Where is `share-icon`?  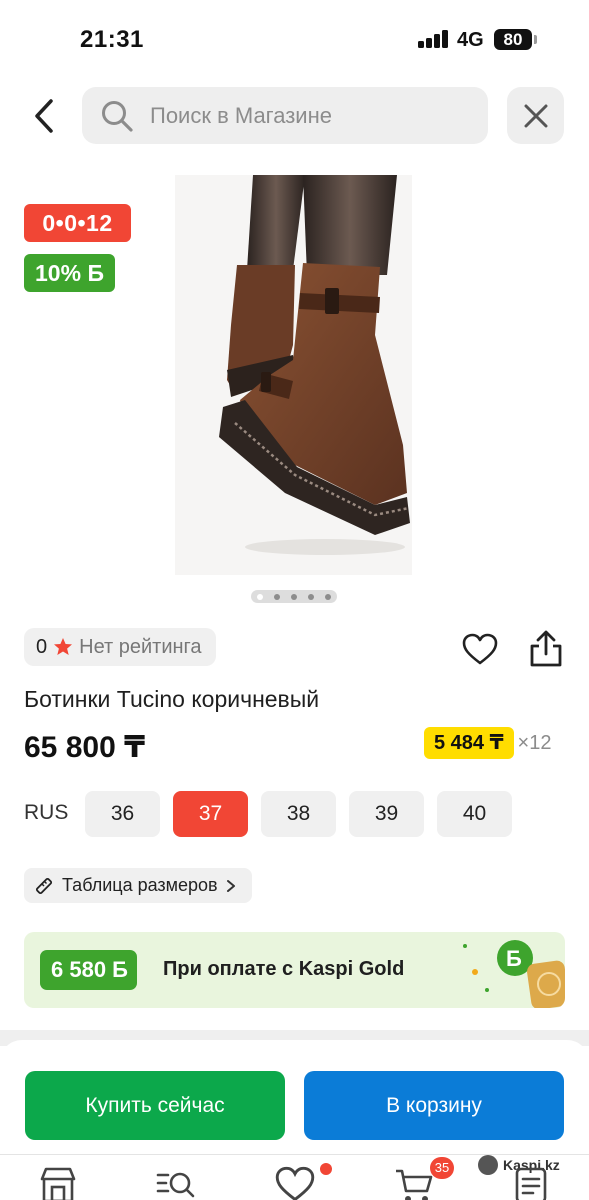 share-icon is located at coordinates (546, 648).